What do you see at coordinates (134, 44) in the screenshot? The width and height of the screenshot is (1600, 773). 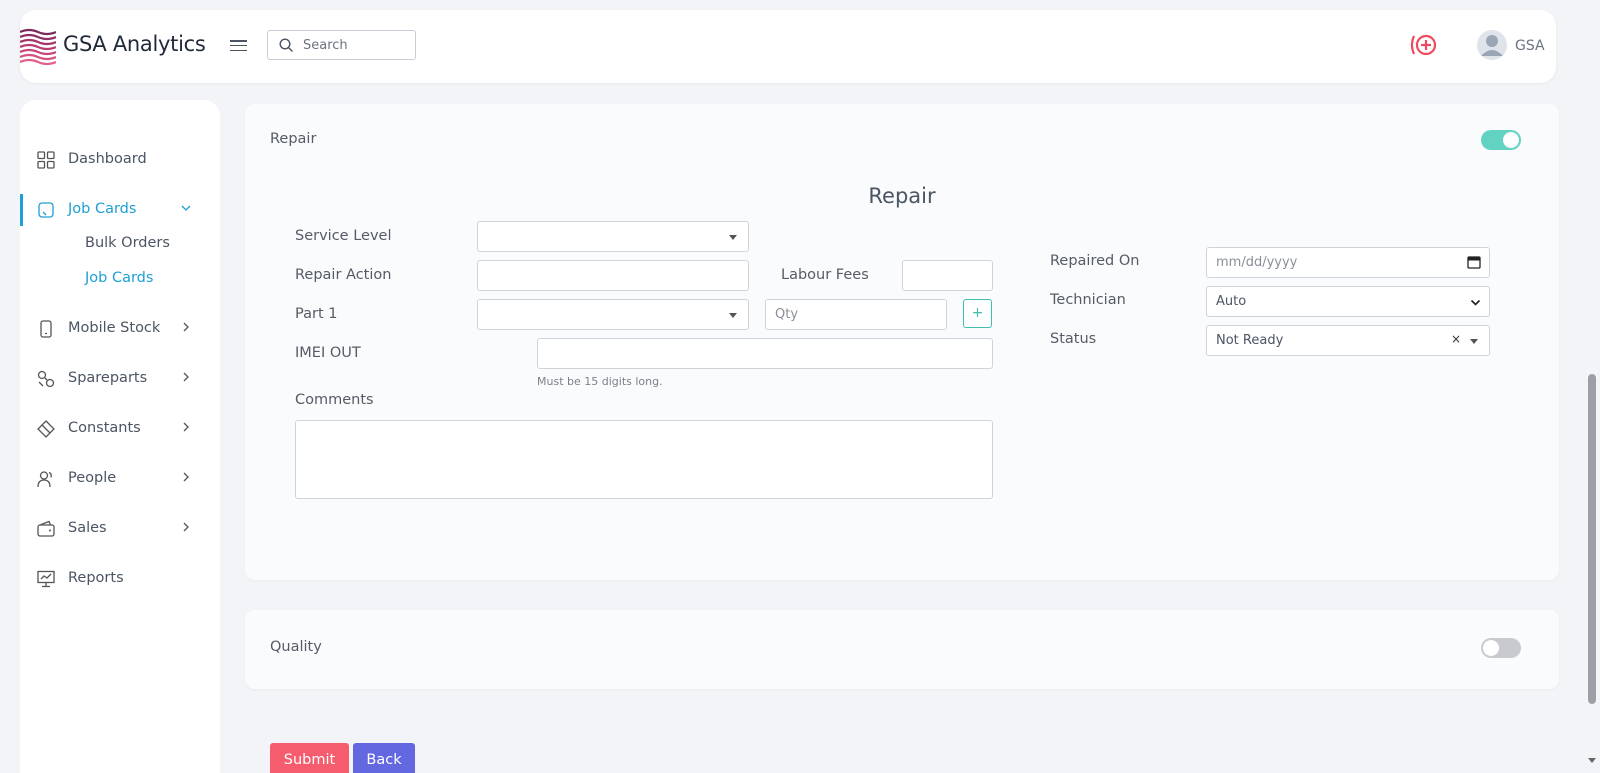 I see `brand-name: GSA Analytics` at bounding box center [134, 44].